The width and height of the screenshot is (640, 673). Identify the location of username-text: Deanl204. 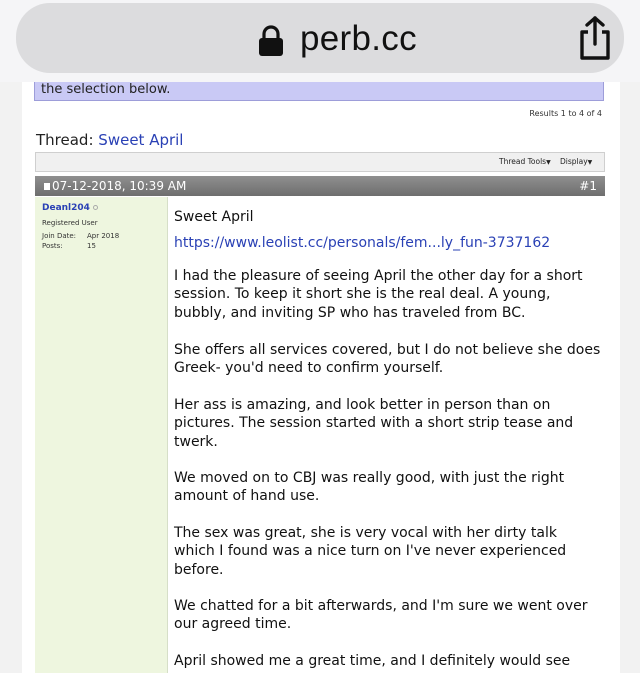
(66, 208).